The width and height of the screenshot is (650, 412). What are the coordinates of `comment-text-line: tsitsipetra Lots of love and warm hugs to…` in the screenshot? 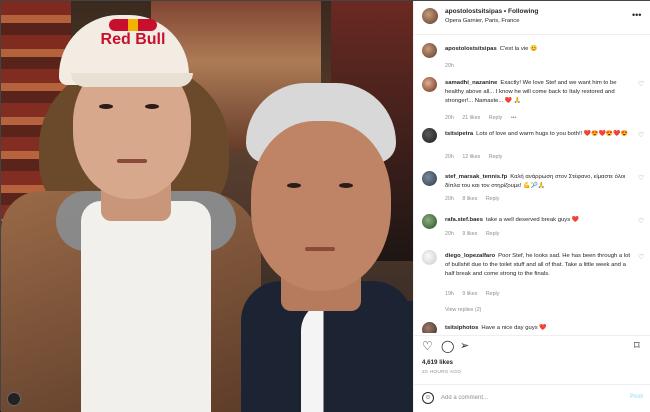 It's located at (540, 134).